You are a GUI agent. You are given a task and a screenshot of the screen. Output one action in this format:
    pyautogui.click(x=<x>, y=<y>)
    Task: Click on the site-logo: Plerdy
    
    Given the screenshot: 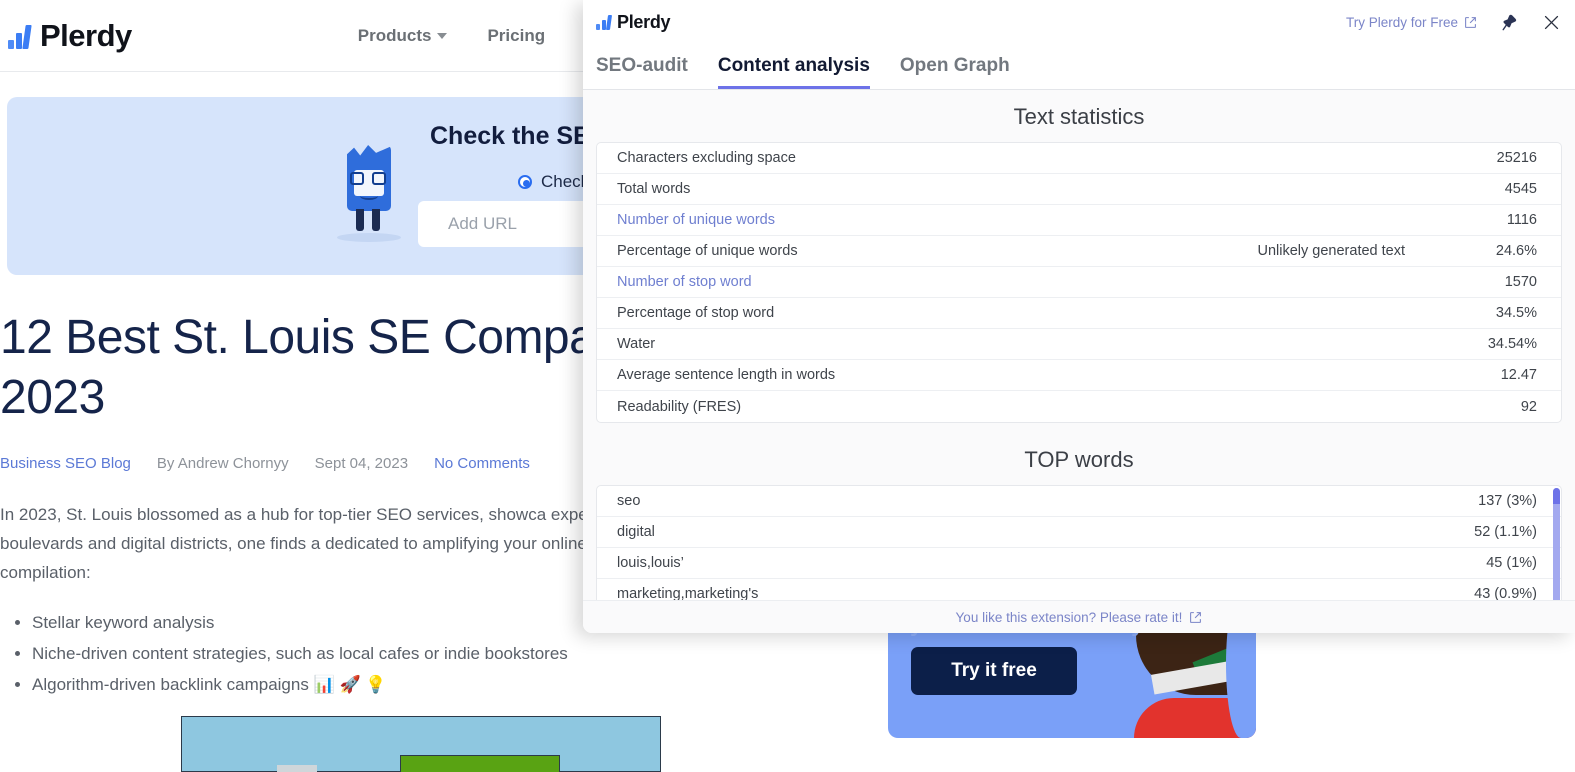 What is the action you would take?
    pyautogui.click(x=88, y=36)
    